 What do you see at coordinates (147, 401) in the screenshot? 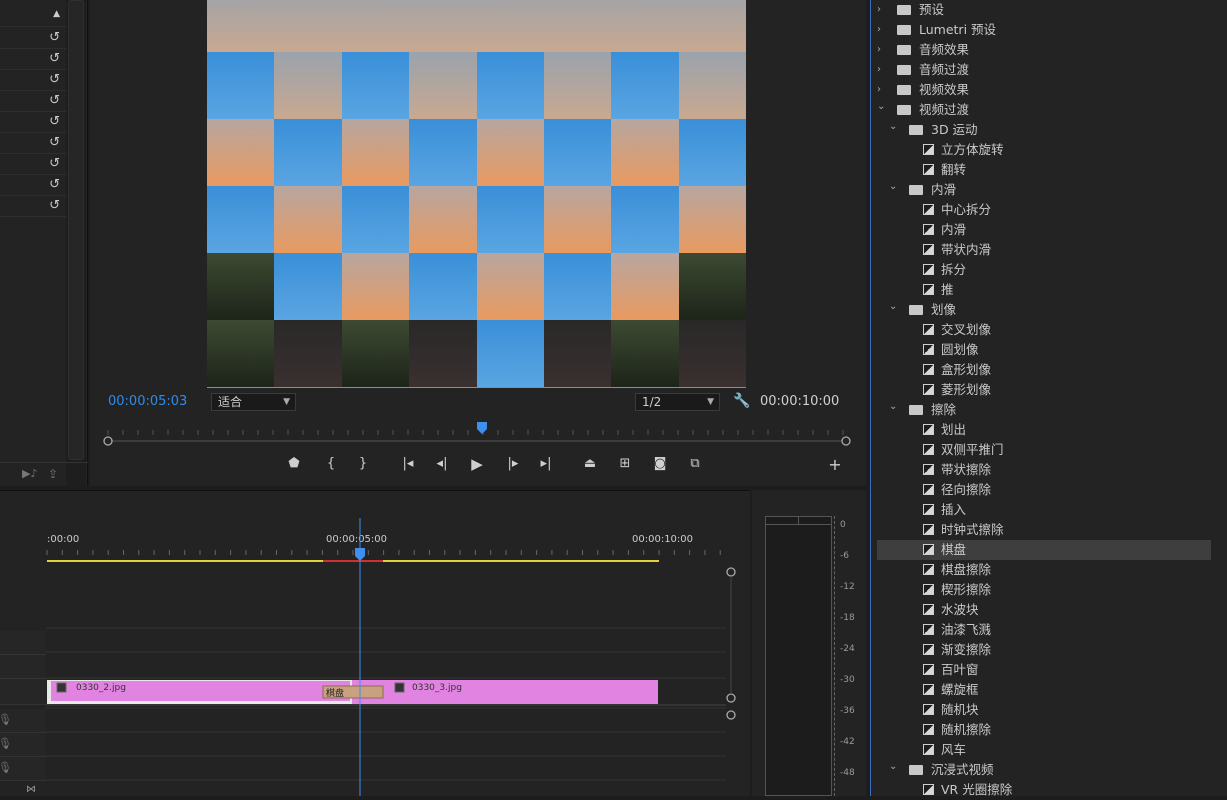
I see `current-timecode: 00:00:05:03` at bounding box center [147, 401].